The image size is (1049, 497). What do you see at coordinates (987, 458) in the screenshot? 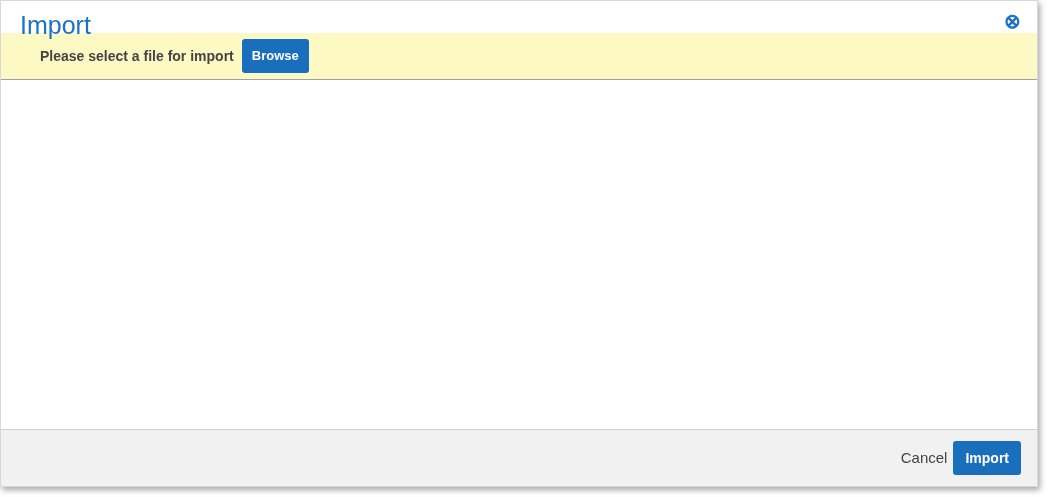
I see `import-button: Import` at bounding box center [987, 458].